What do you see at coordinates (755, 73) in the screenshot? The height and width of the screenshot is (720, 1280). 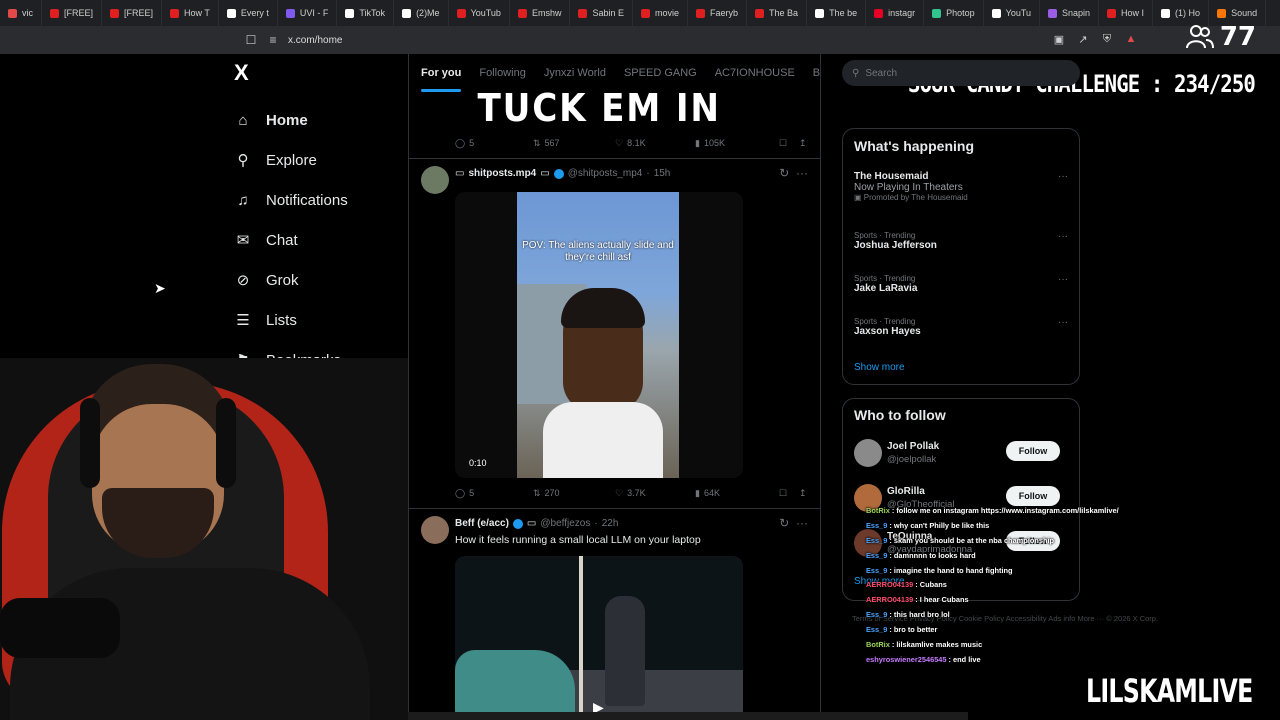 I see `feed-tab: AC7IONHOUSE` at bounding box center [755, 73].